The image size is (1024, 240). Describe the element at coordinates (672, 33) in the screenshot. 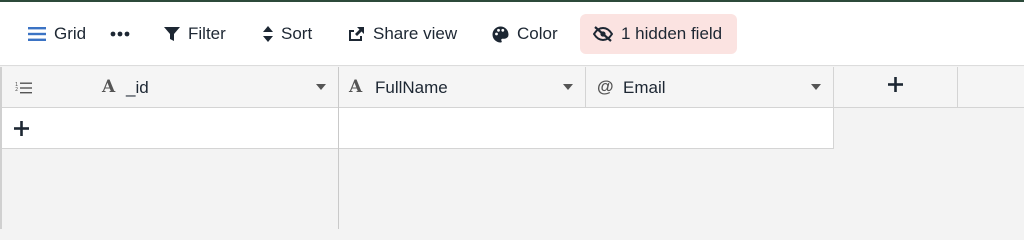

I see `hidden-fields-label: 1 hidden field` at that location.